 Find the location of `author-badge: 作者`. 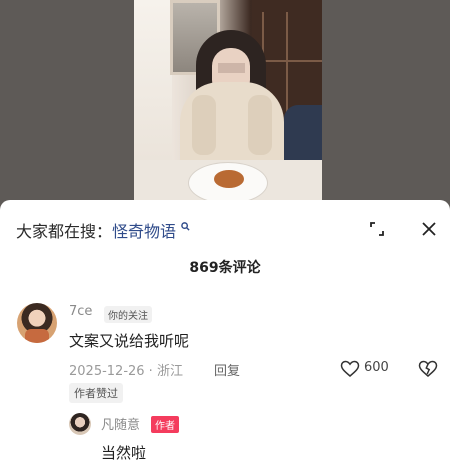

author-badge: 作者 is located at coordinates (165, 424).